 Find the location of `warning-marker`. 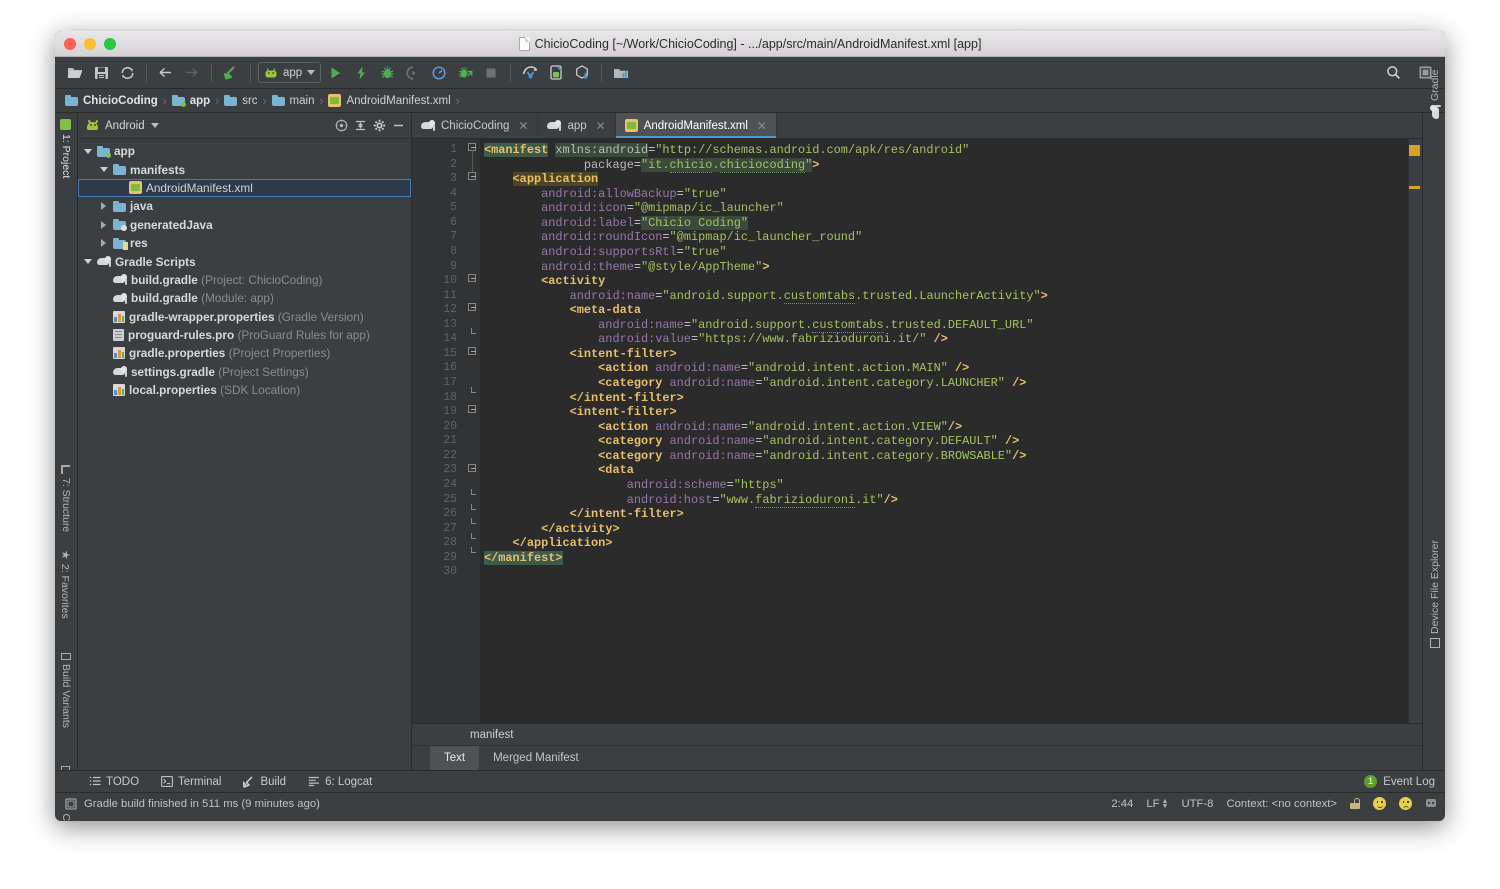

warning-marker is located at coordinates (1414, 187).